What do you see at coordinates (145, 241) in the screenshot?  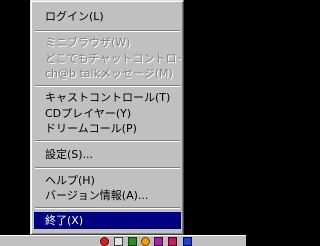 I see `yellow-app-icon` at bounding box center [145, 241].